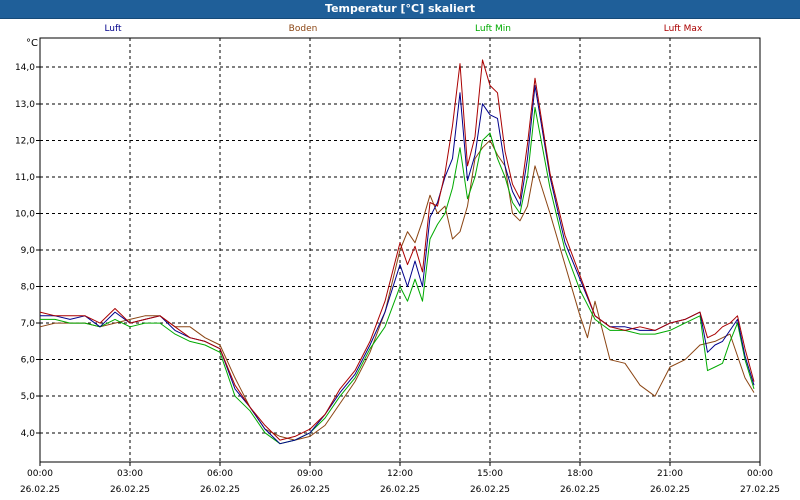  Describe the element at coordinates (28, 324) in the screenshot. I see `y-tick-label: 7,0` at that location.